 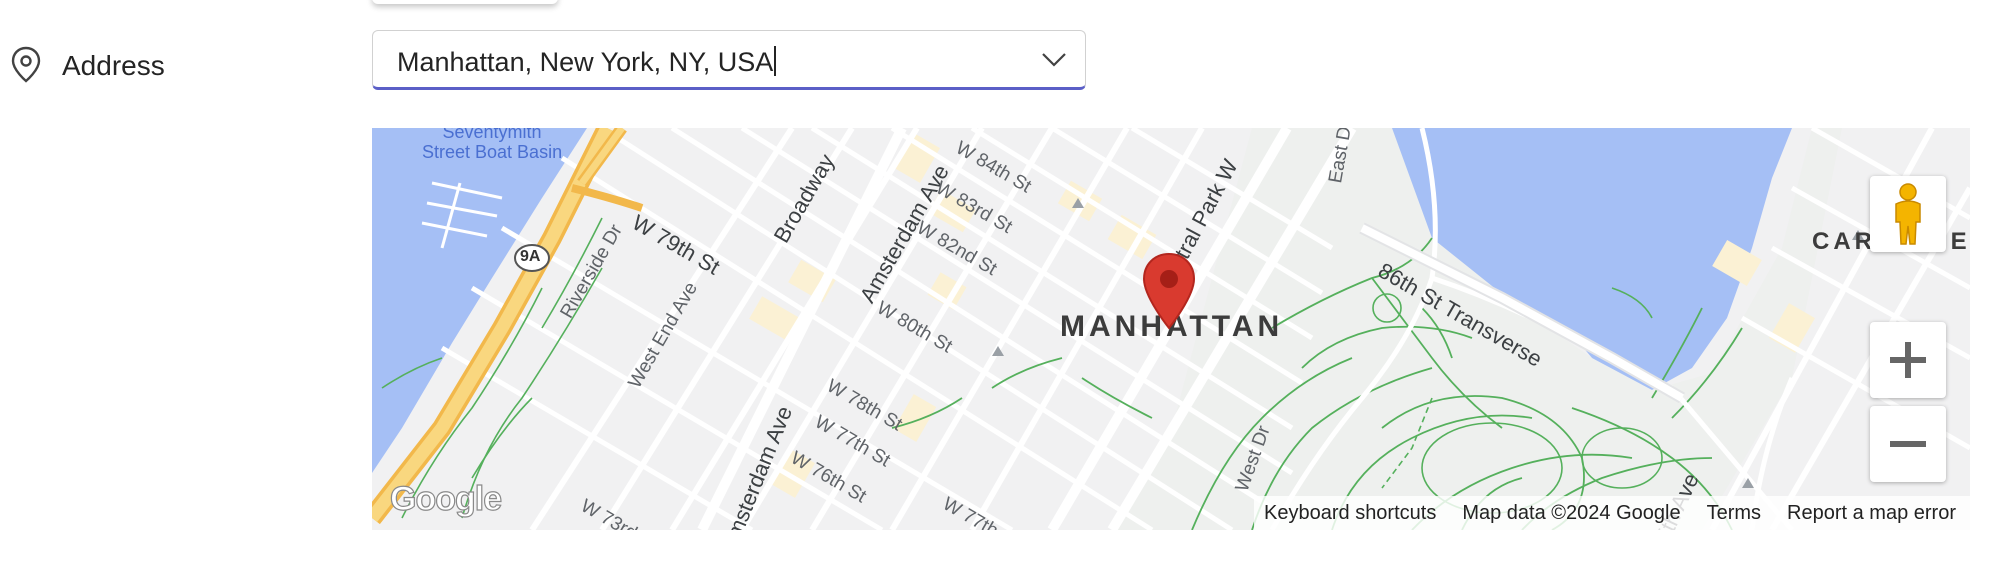 What do you see at coordinates (1571, 512) in the screenshot?
I see `map-data-text: Map data ©2024 Google` at bounding box center [1571, 512].